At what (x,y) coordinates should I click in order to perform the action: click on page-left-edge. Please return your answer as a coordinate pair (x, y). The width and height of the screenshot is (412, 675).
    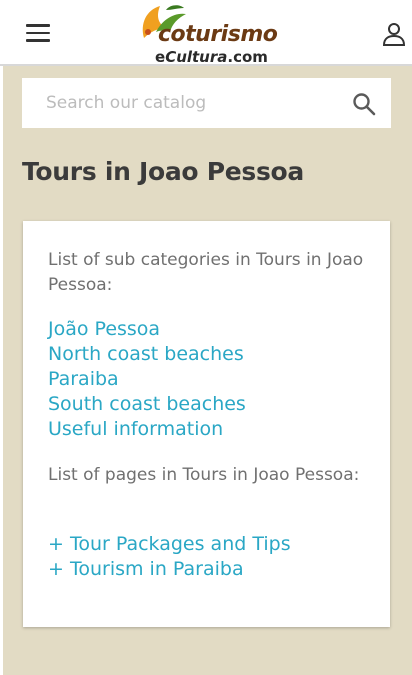
    Looking at the image, I should click on (1, 370).